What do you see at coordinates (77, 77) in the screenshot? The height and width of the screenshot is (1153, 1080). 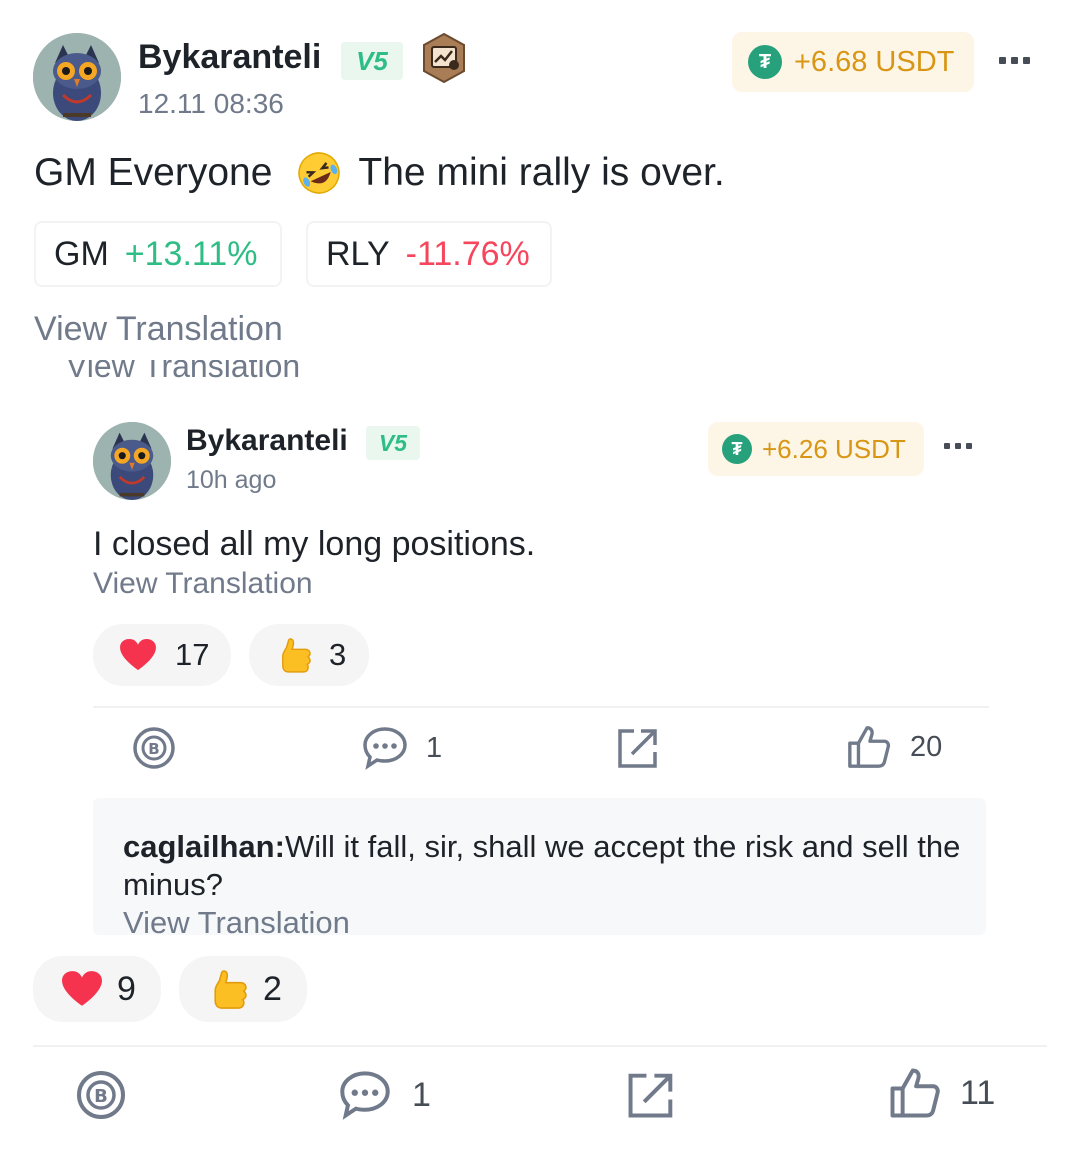 I see `author-avatar` at bounding box center [77, 77].